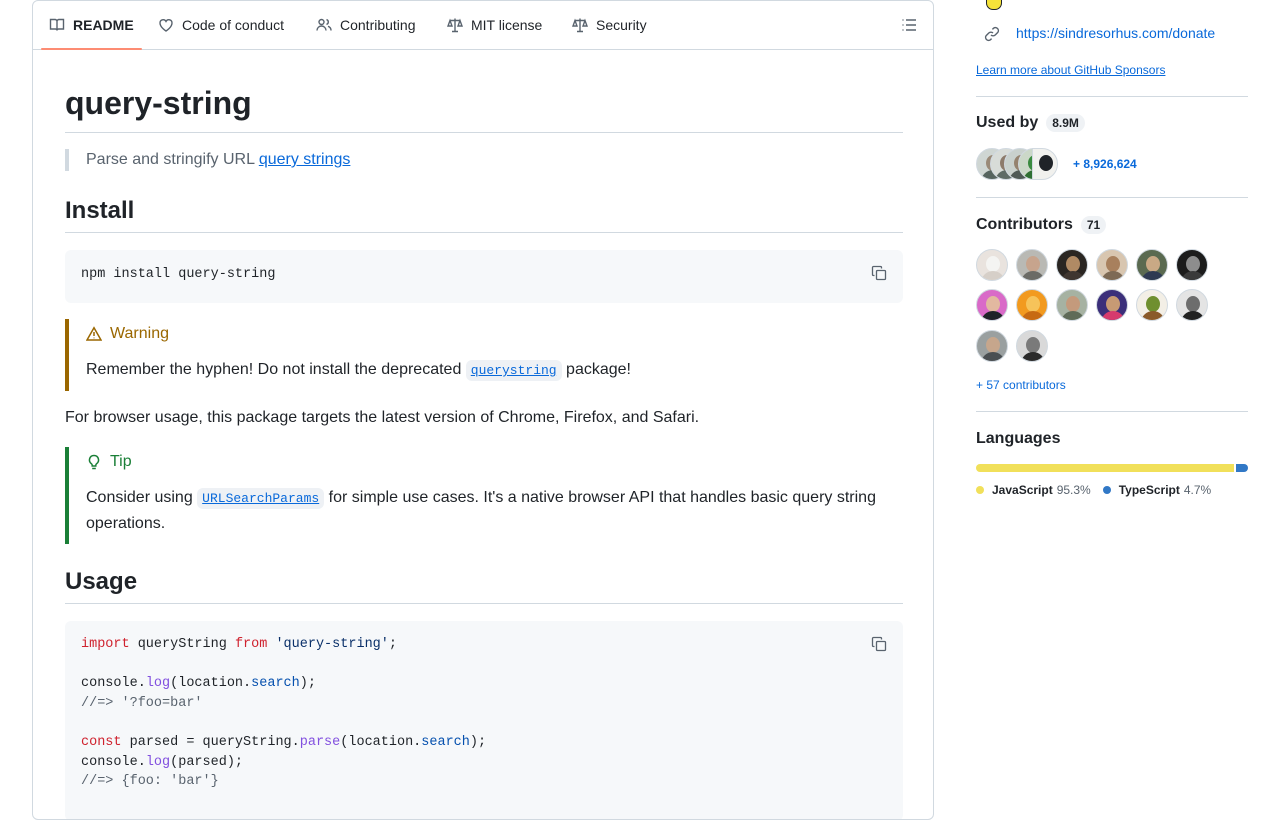 The height and width of the screenshot is (820, 1280). Describe the element at coordinates (513, 370) in the screenshot. I see `querystring-code-link: querystring` at that location.